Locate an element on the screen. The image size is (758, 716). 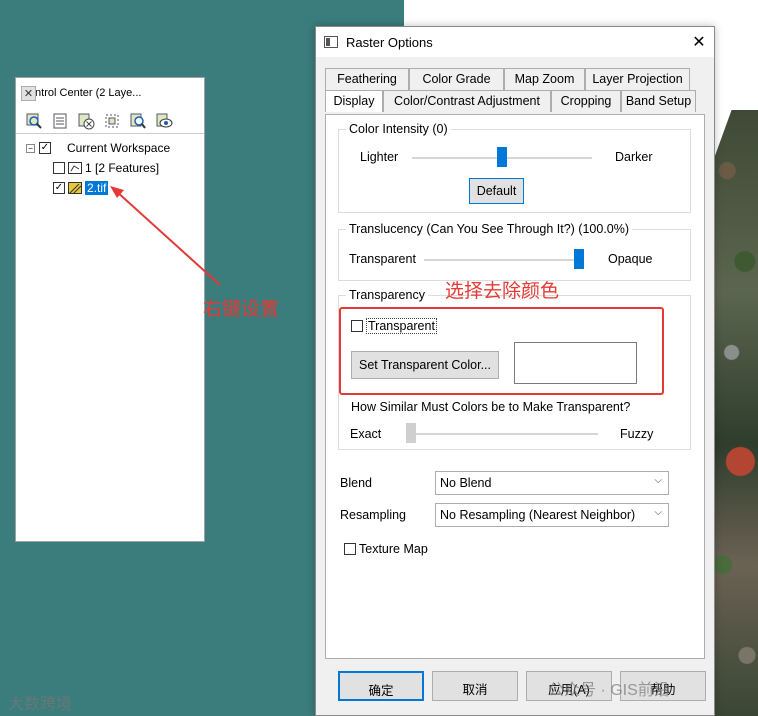
watermark-bottom-right: 公众号 · GIS前沿 is located at coordinates (609, 690).